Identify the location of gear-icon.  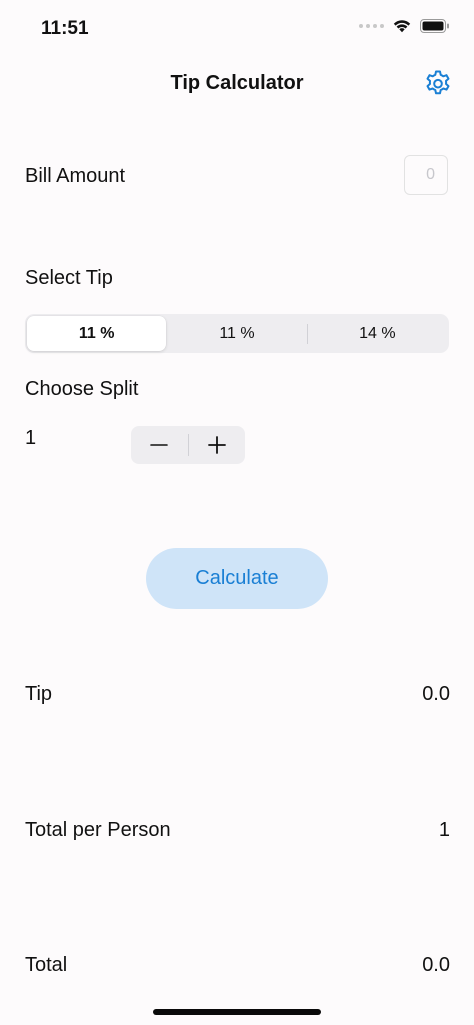
(438, 82).